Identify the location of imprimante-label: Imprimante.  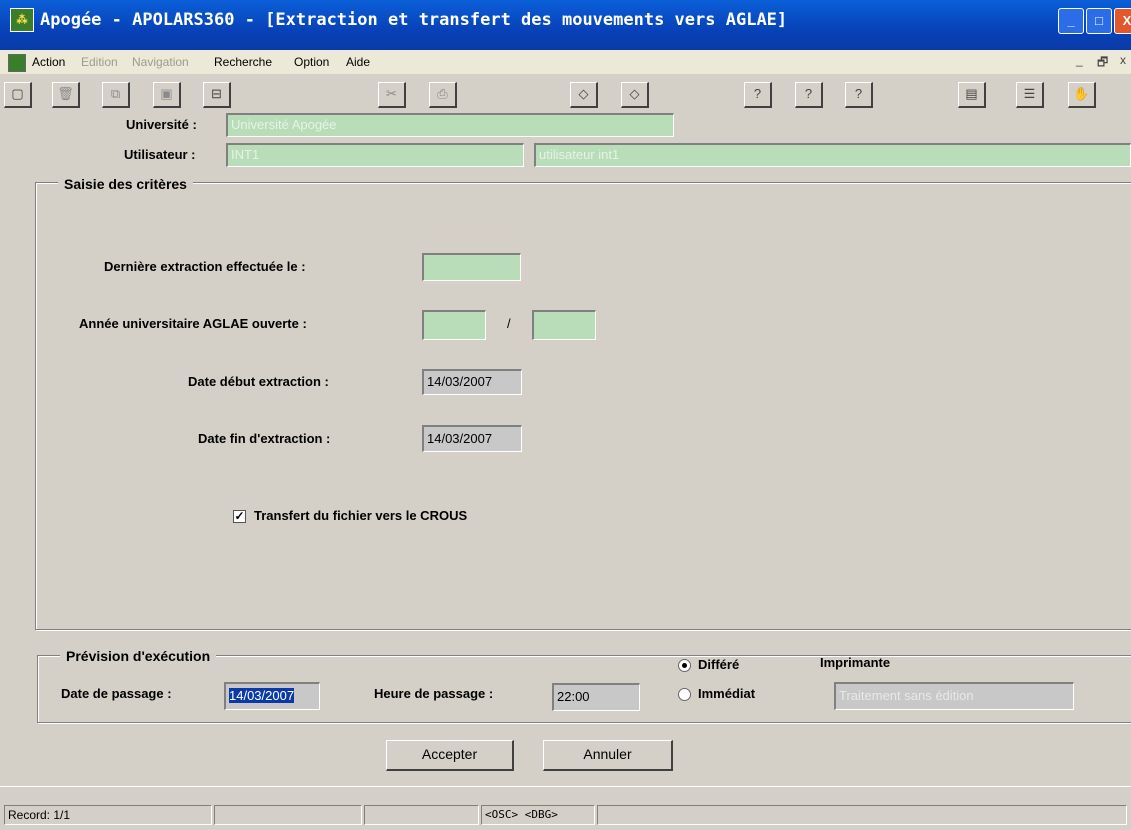
(855, 662).